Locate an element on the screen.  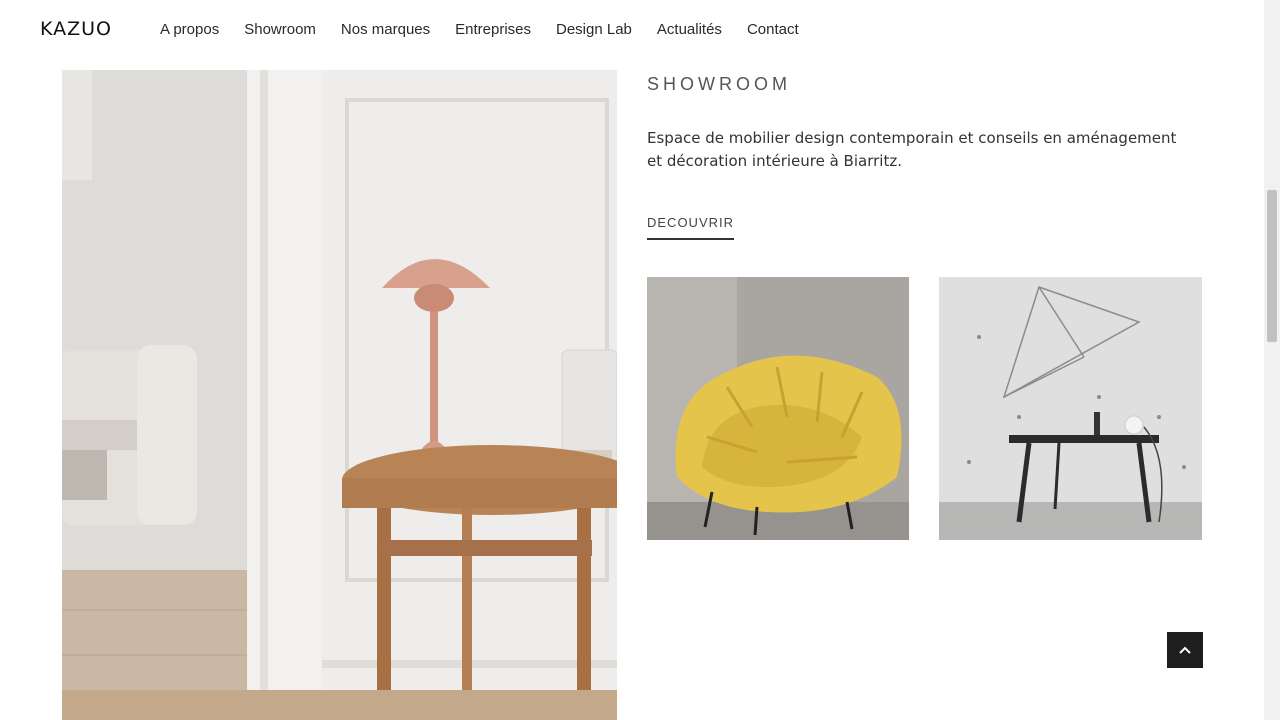
chevron-up-icon is located at coordinates (1185, 650).